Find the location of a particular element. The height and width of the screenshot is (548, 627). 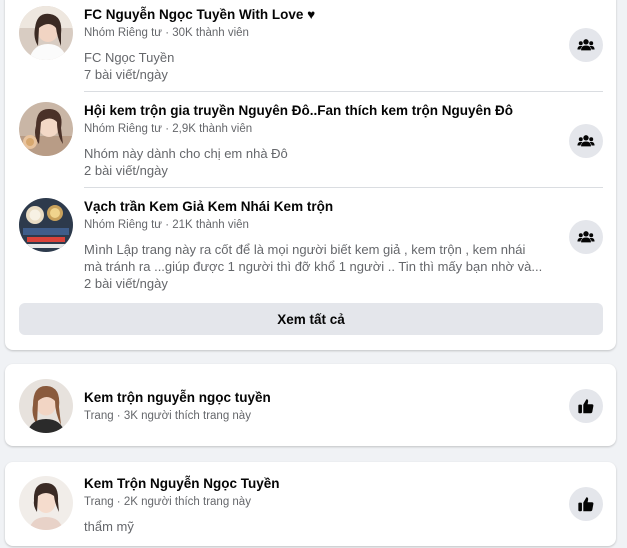

page-category: thẩm mỹ is located at coordinates (109, 526).